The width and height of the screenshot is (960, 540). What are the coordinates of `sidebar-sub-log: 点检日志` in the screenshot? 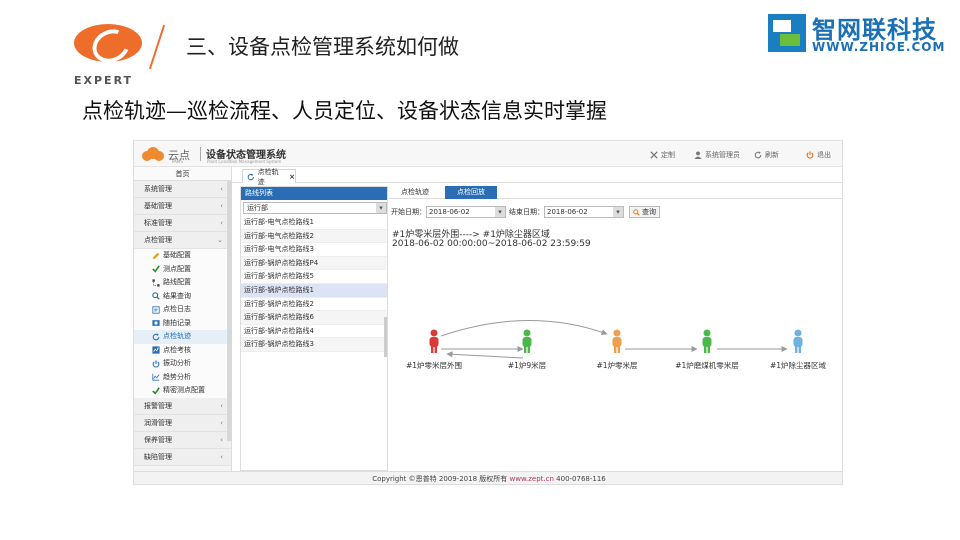 It's located at (182, 310).